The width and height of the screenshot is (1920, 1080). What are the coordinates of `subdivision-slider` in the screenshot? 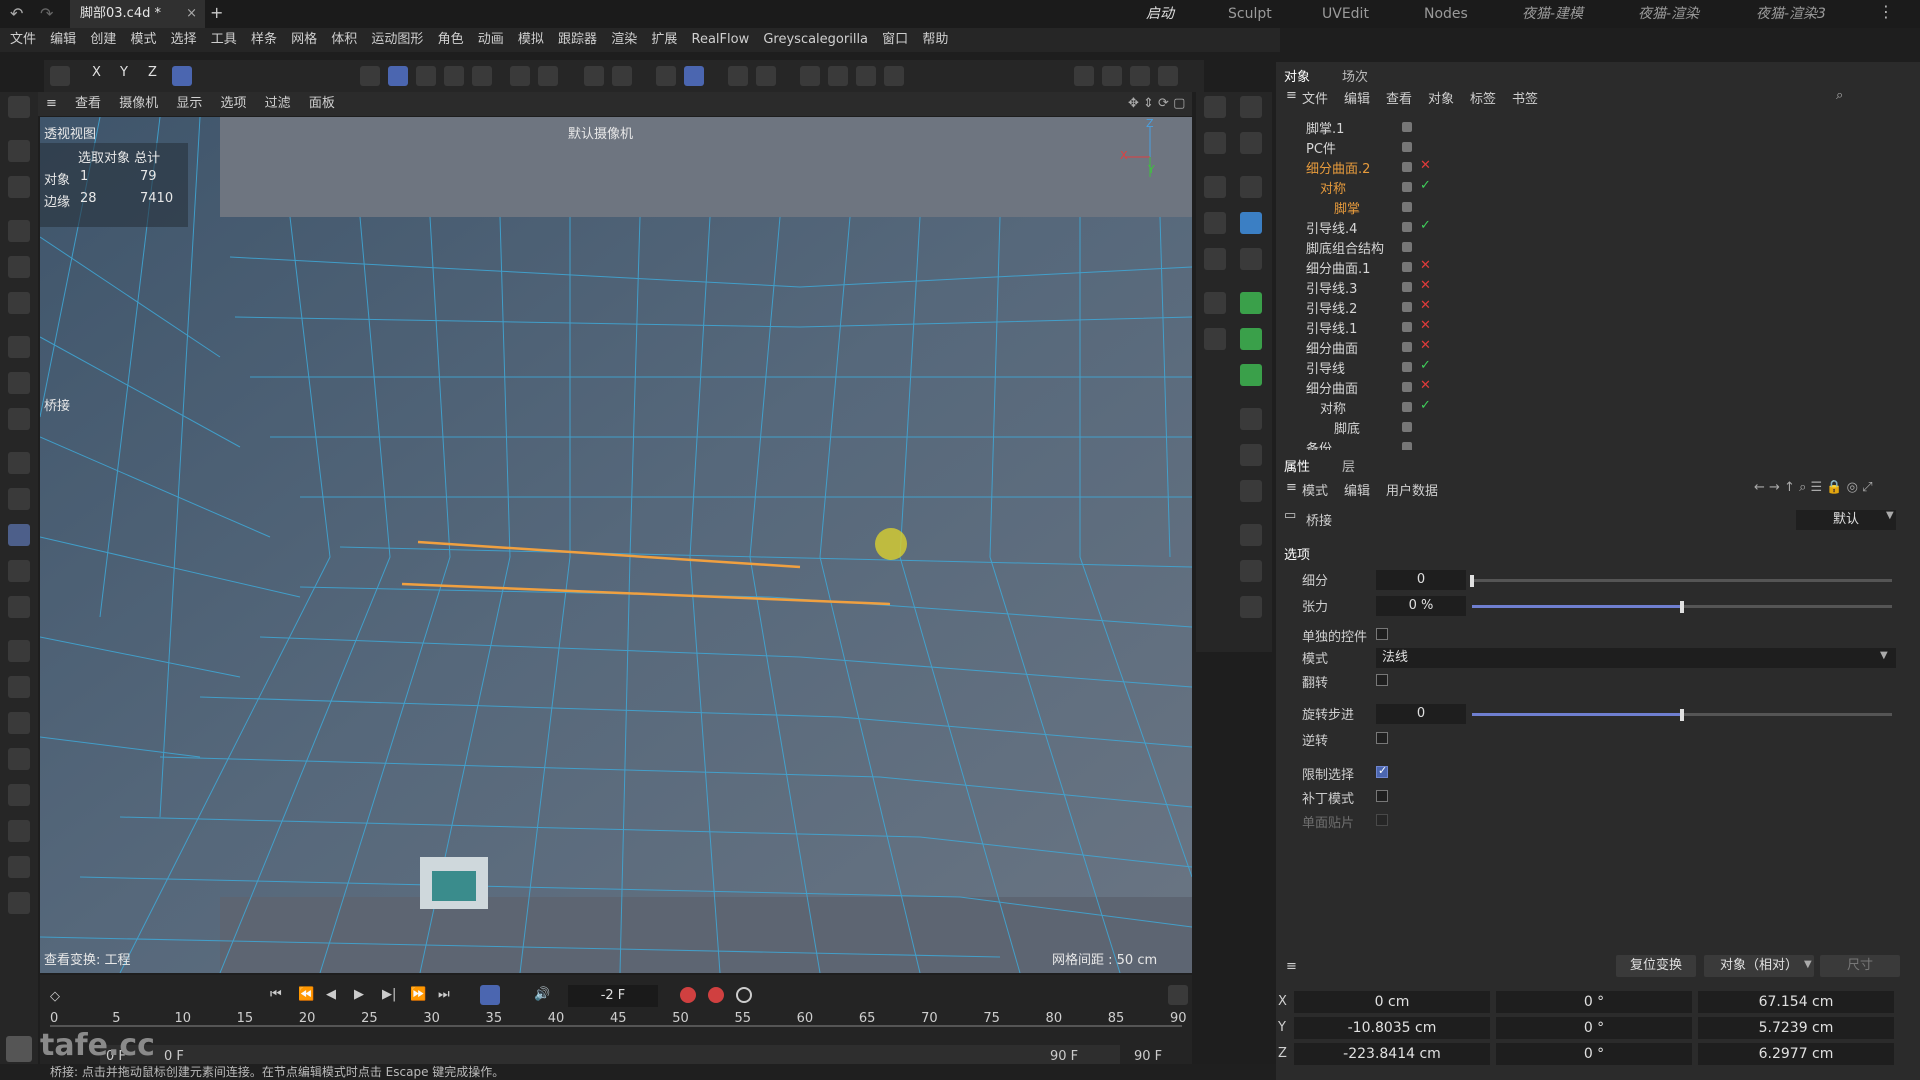 It's located at (1682, 580).